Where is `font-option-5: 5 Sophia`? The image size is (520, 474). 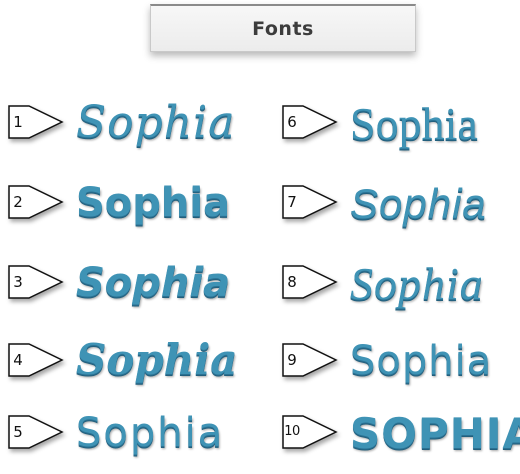
font-option-5: 5 Sophia is located at coordinates (131, 435).